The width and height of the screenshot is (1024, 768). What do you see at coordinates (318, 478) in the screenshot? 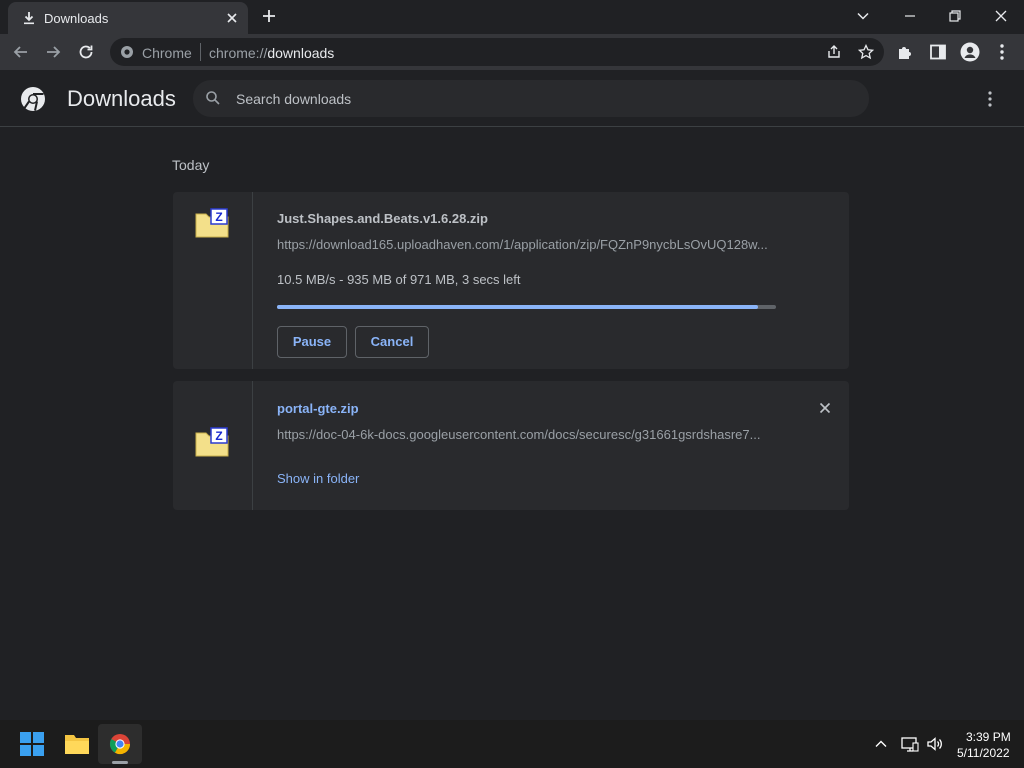
I see `show-in-folder-link: Show in folder` at bounding box center [318, 478].